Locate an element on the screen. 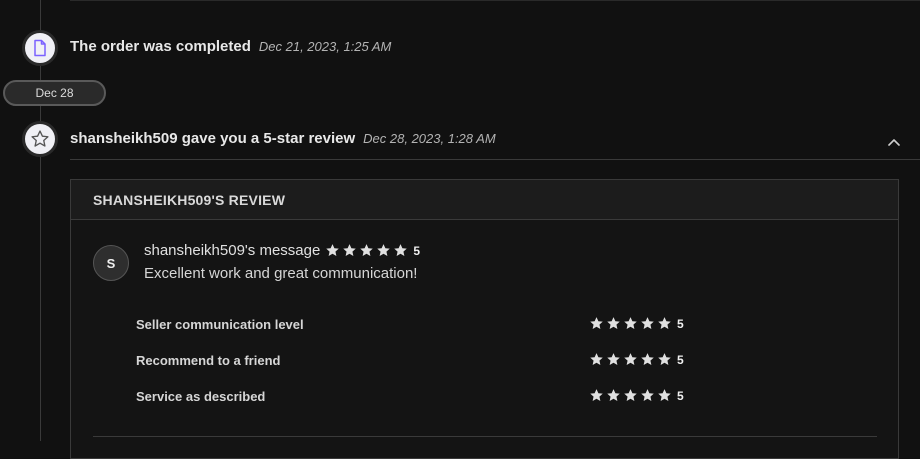  event-icon-review is located at coordinates (40, 139).